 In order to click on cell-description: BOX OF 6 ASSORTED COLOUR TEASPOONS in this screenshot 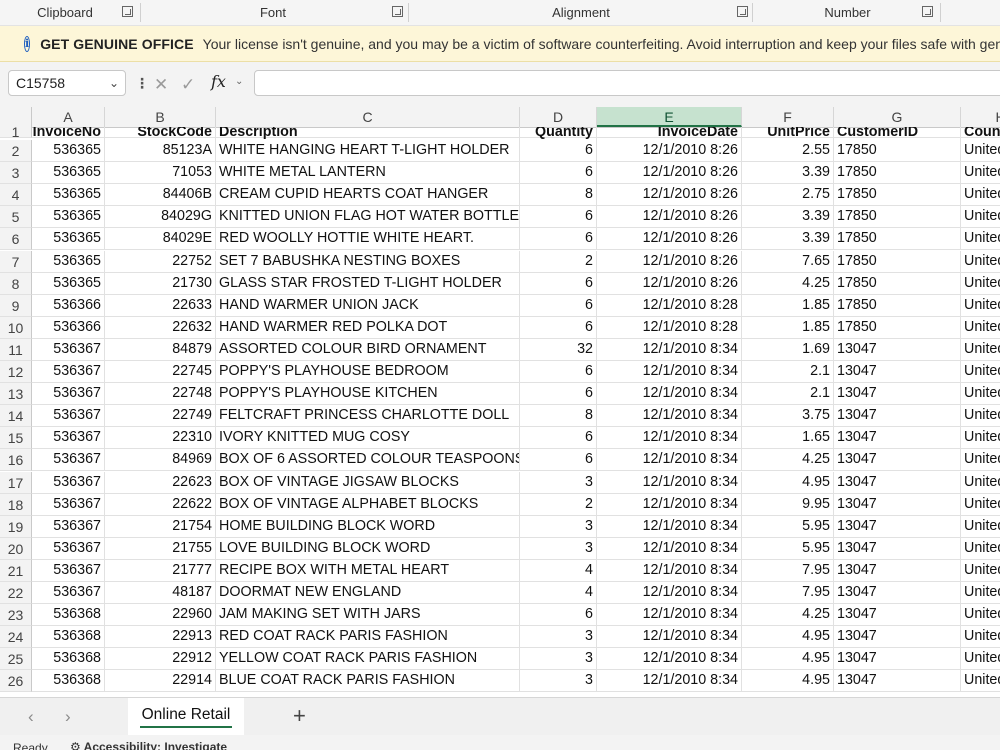, I will do `click(368, 460)`.